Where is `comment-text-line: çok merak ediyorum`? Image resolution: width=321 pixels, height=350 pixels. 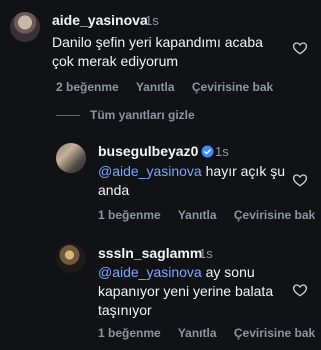
comment-text-line: çok merak ediyorum is located at coordinates (115, 61).